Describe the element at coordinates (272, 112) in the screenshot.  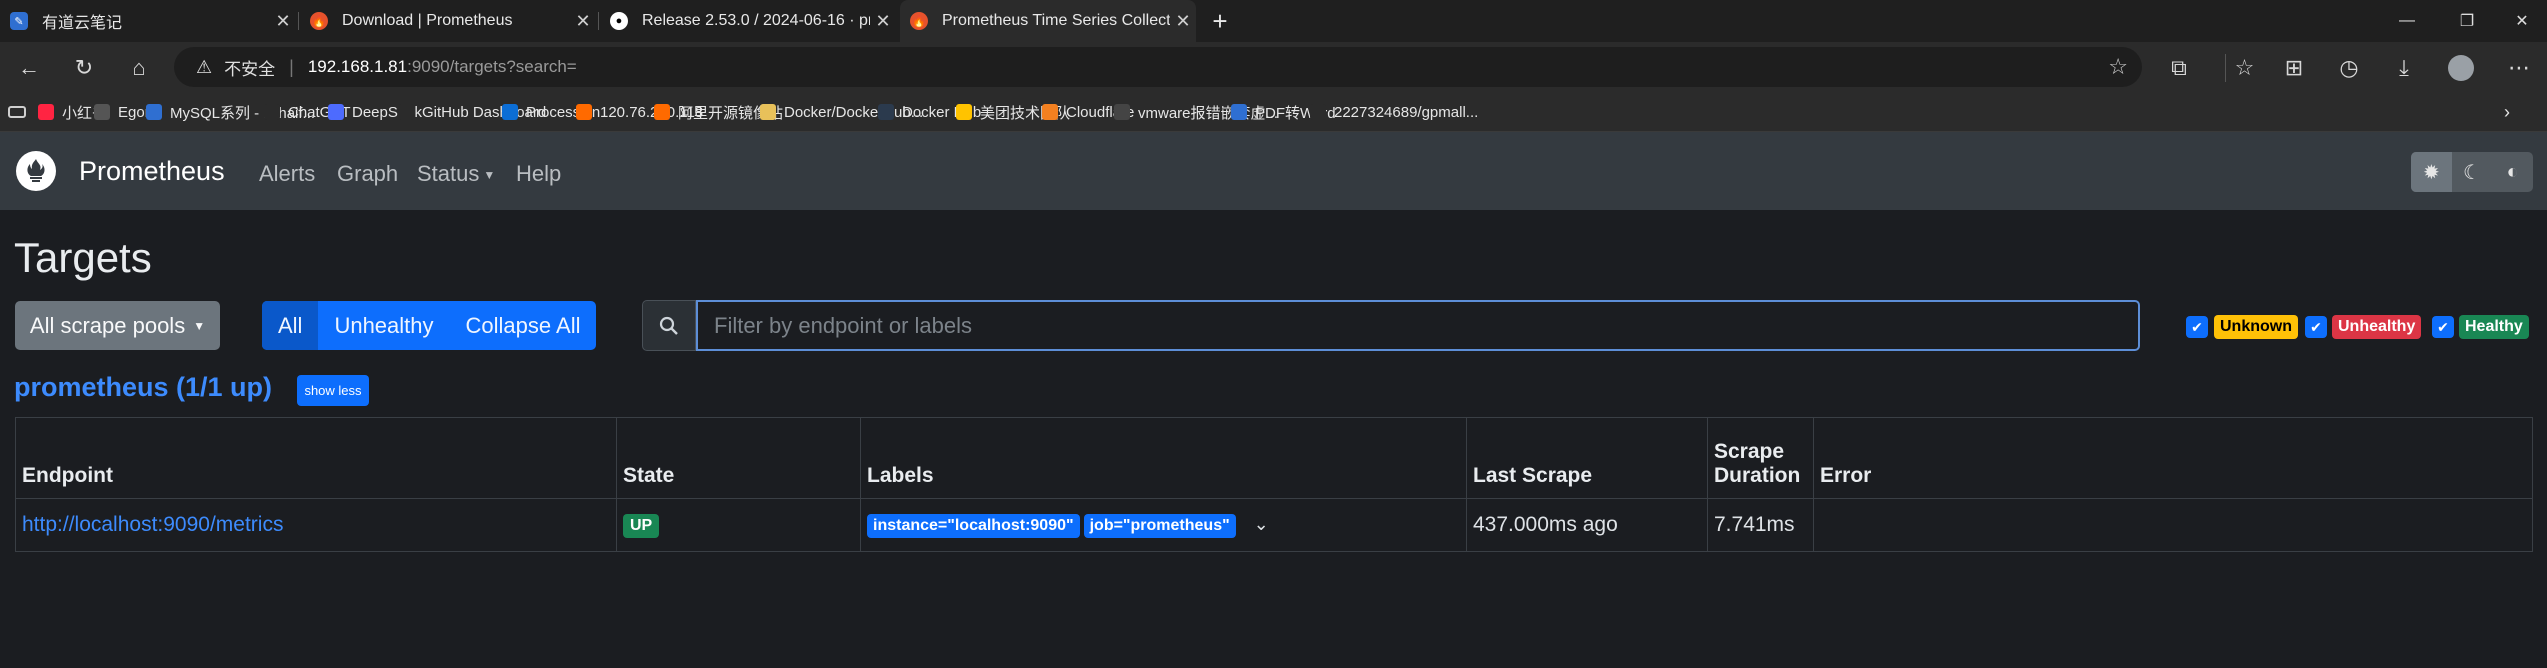
I see `chatgpt-icon` at that location.